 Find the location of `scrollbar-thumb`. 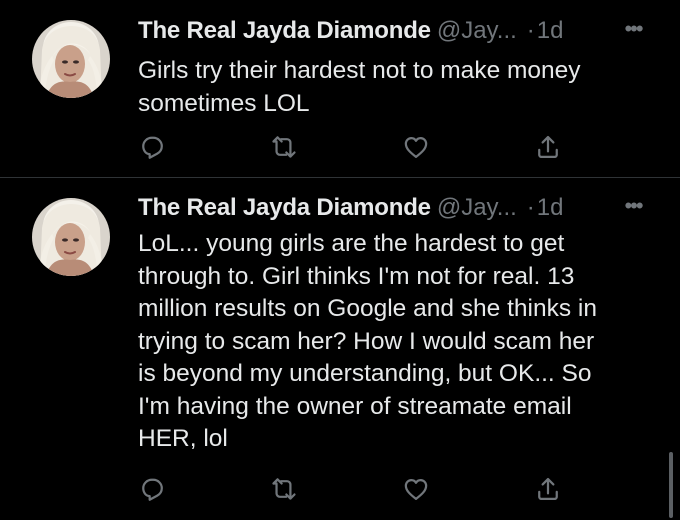

scrollbar-thumb is located at coordinates (671, 485).